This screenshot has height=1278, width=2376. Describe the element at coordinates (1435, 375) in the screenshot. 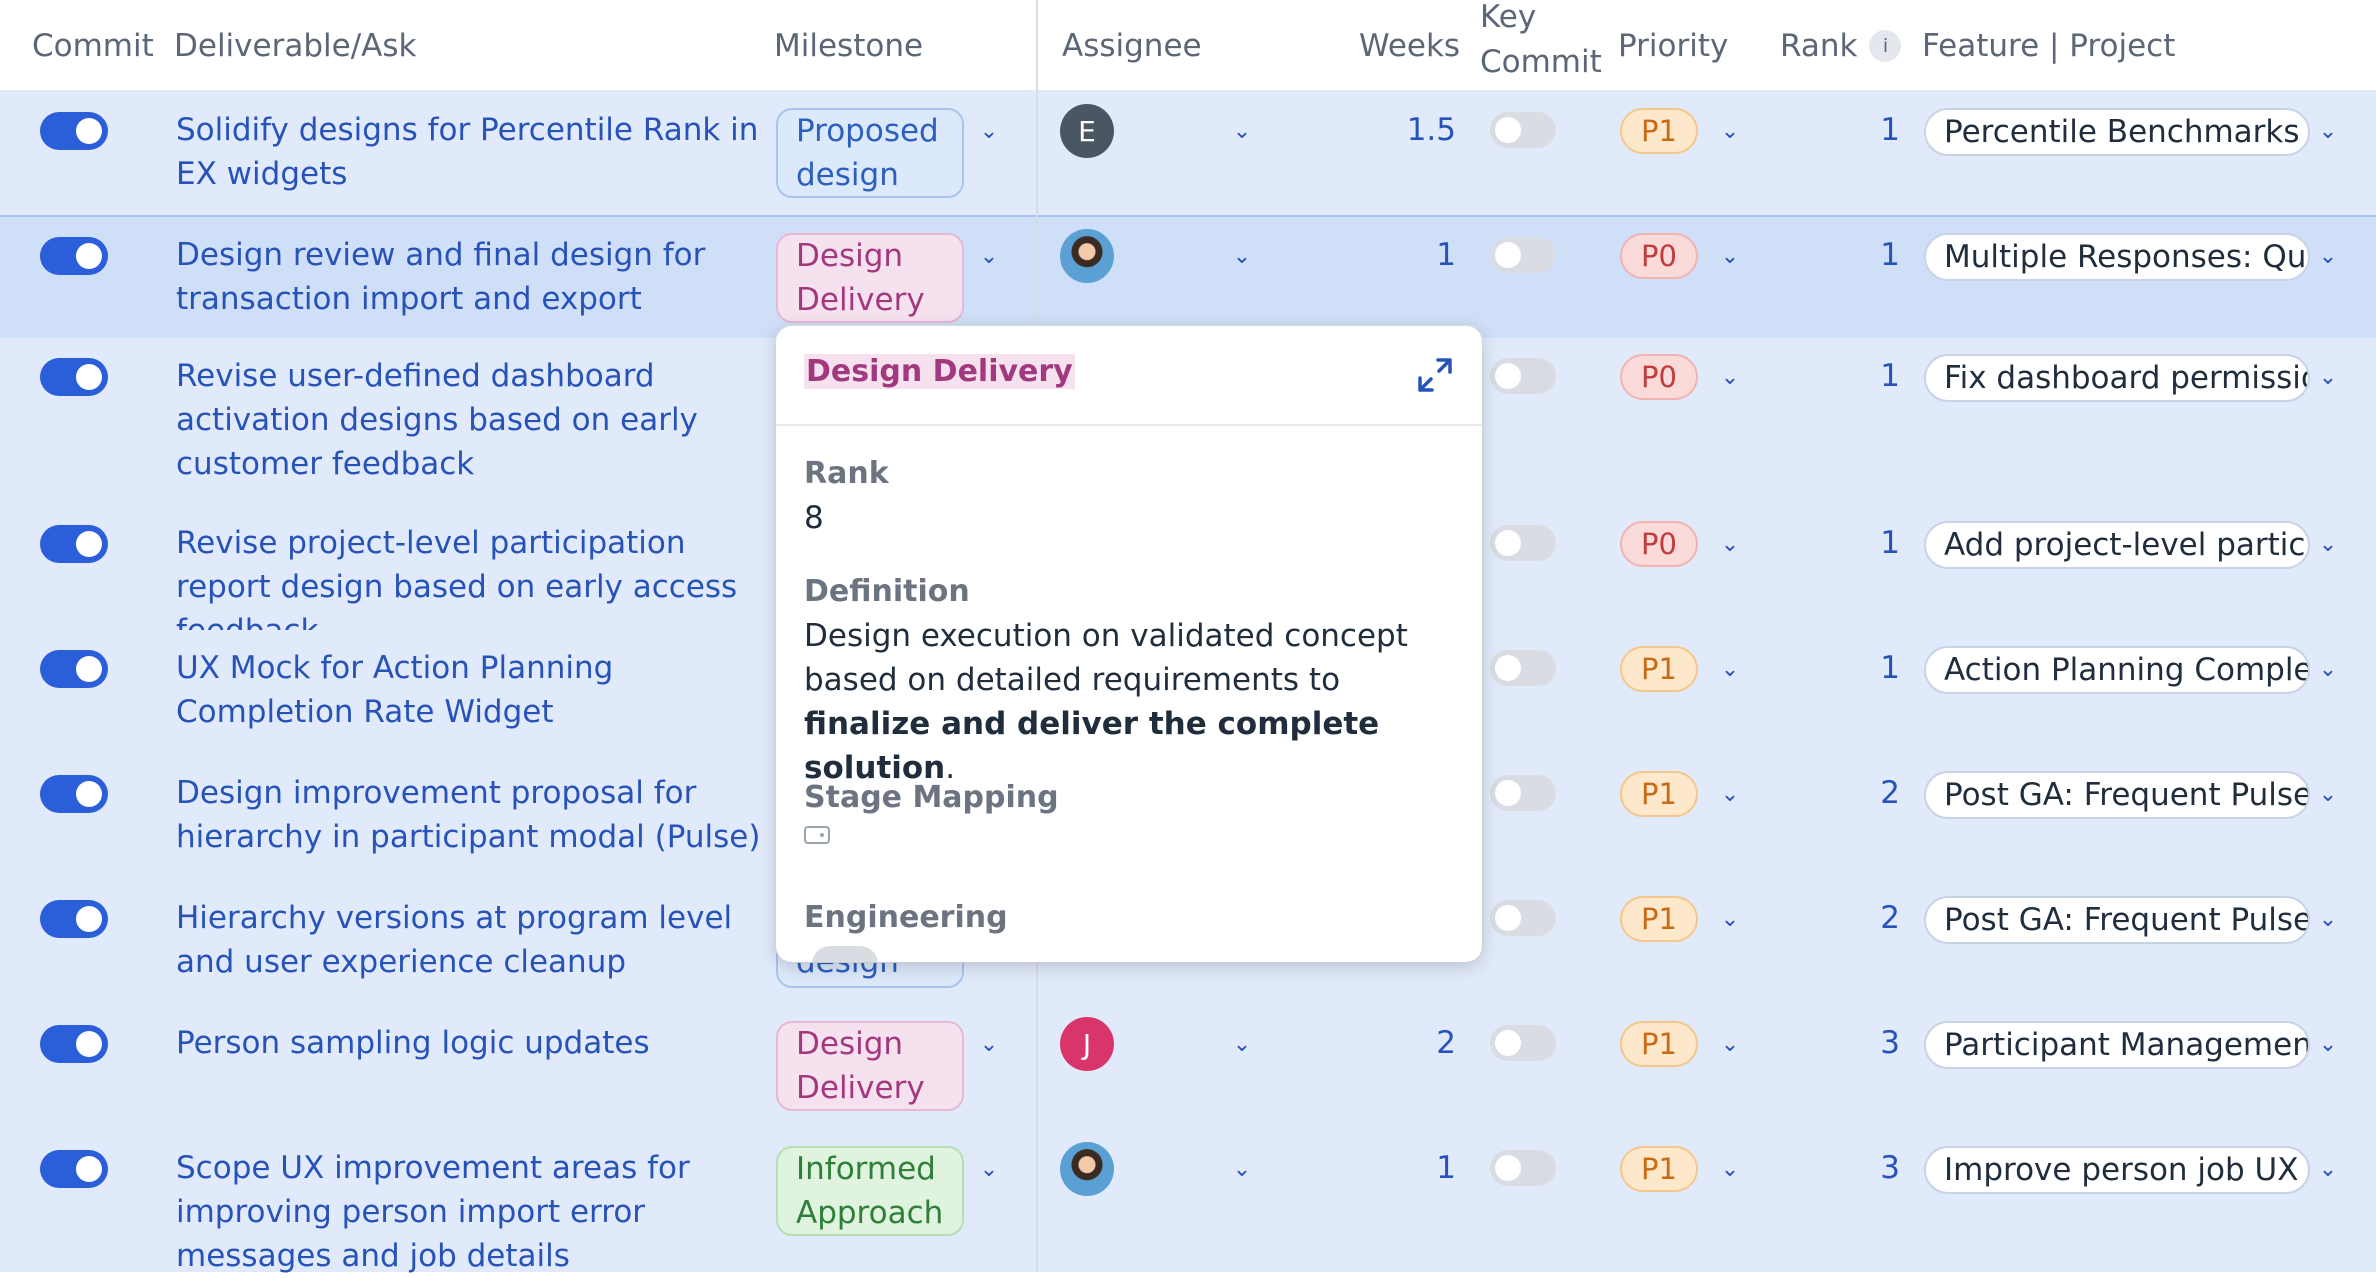

I see `expand-icon` at that location.